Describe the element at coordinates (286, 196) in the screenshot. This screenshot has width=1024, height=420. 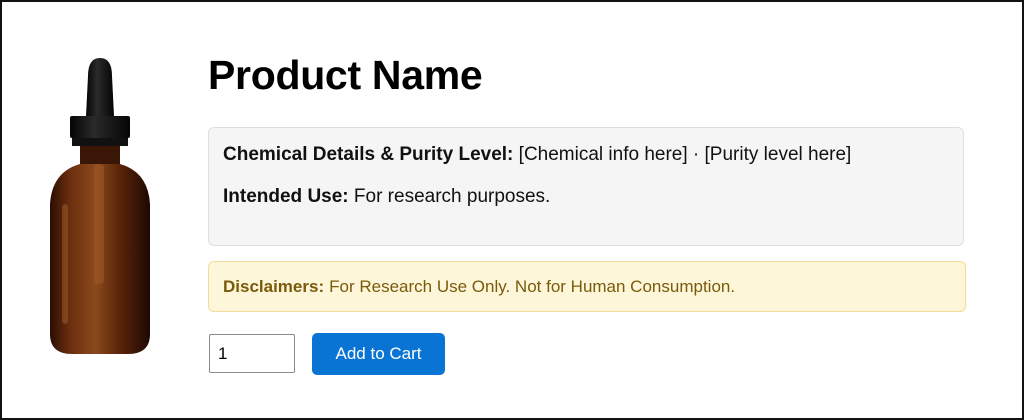
I see `intended-use-label: Intended Use:` at that location.